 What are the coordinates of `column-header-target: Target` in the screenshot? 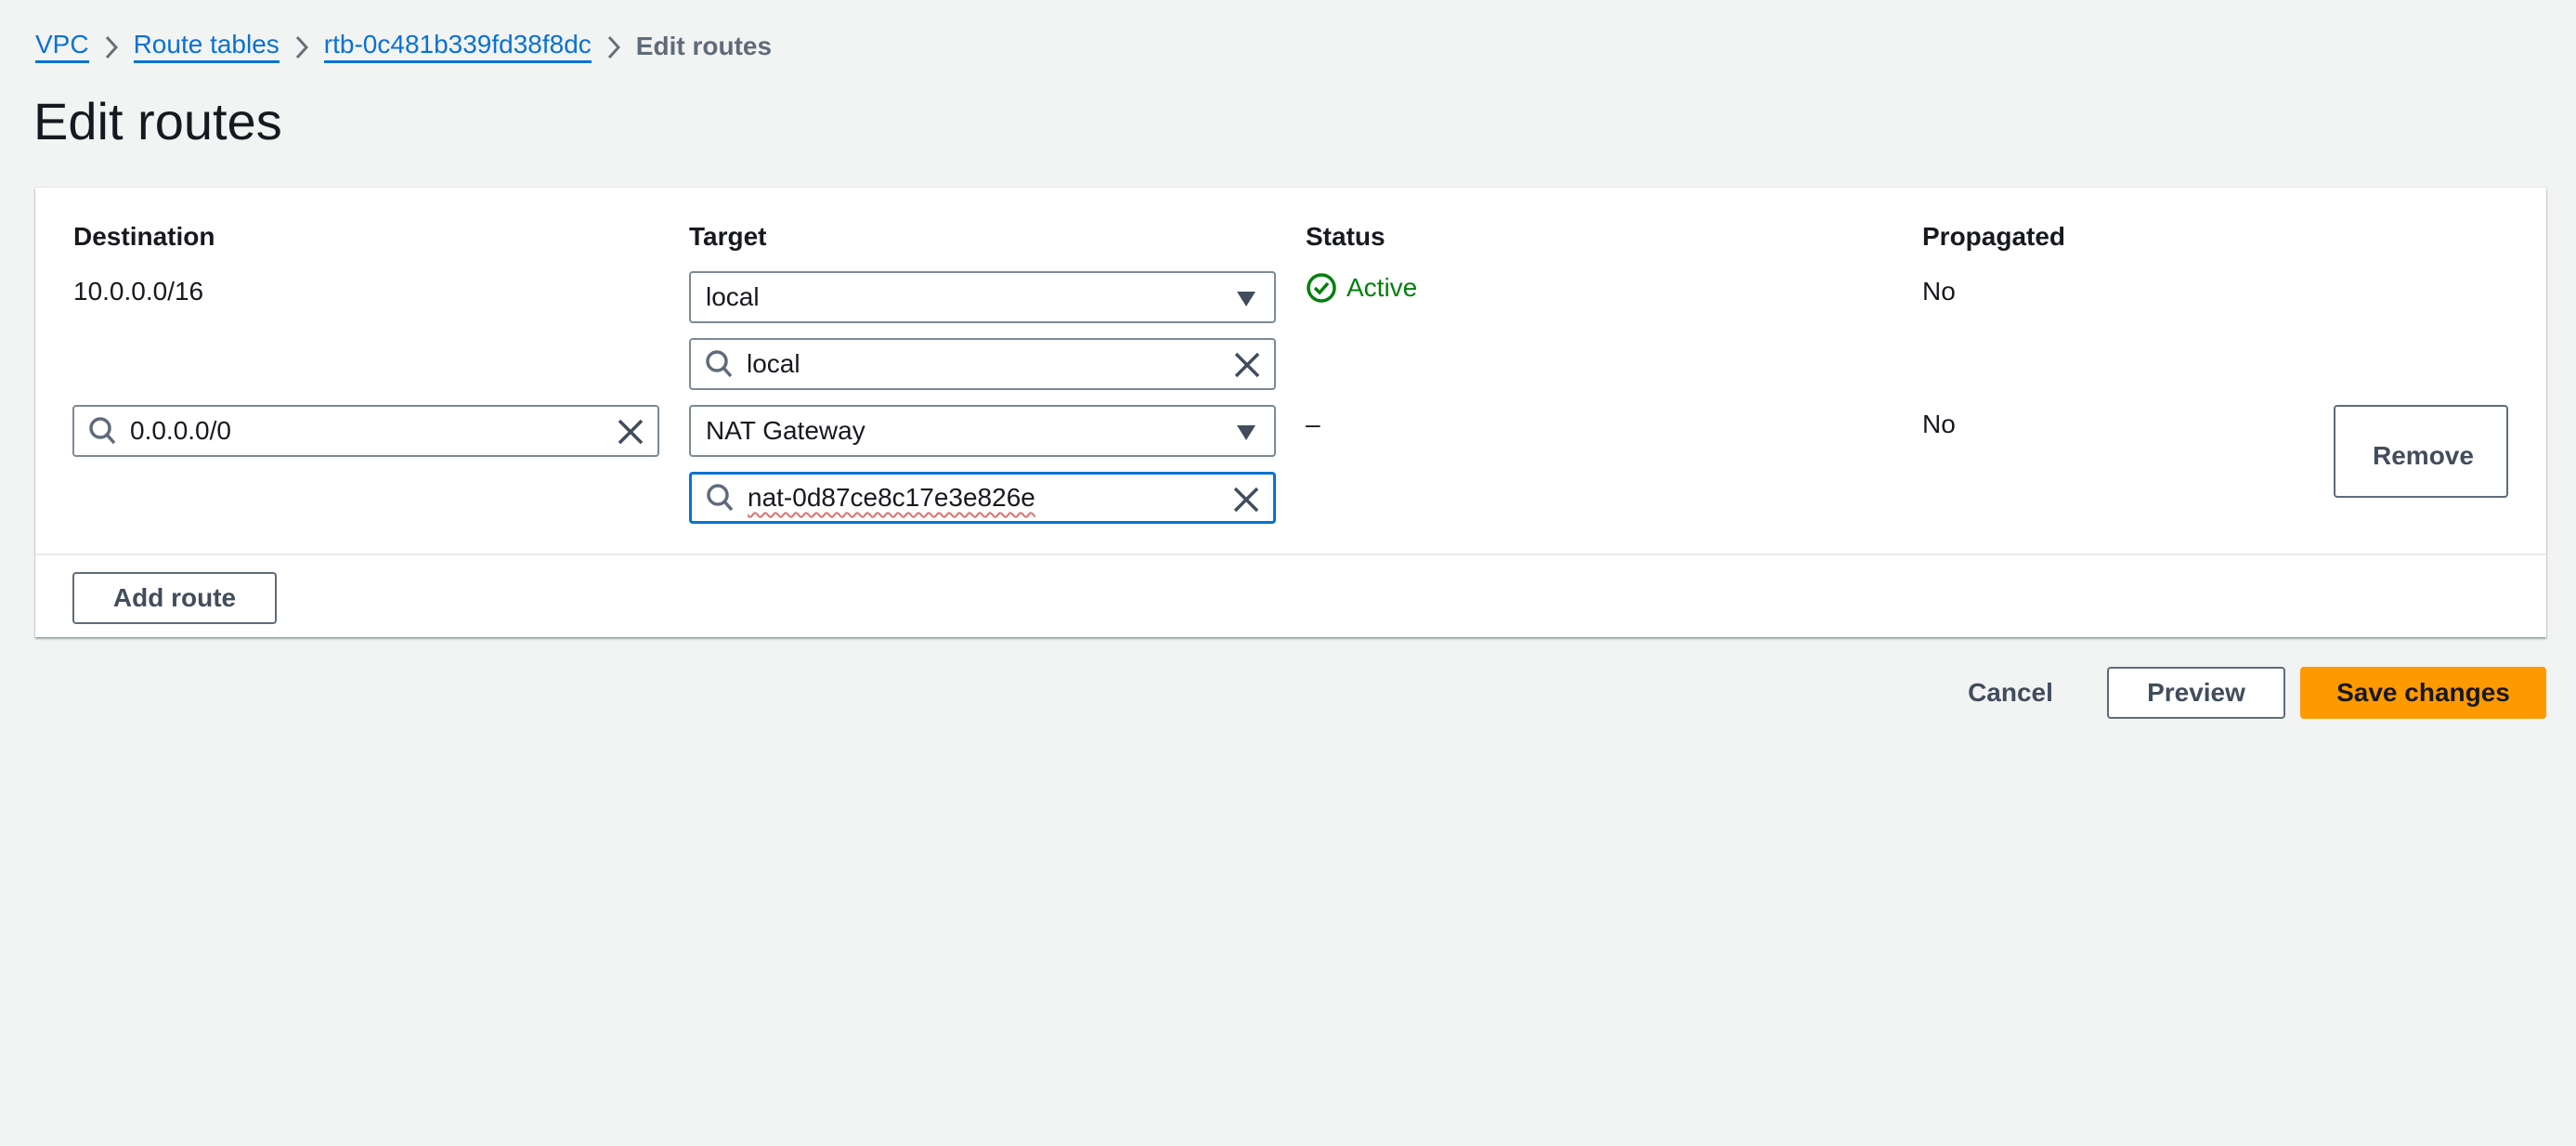 It's located at (728, 236).